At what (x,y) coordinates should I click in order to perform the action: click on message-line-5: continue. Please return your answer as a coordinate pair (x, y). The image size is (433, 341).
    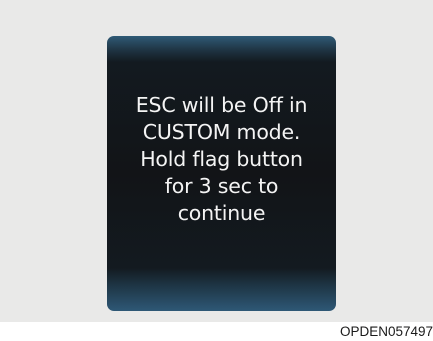
    Looking at the image, I should click on (221, 213).